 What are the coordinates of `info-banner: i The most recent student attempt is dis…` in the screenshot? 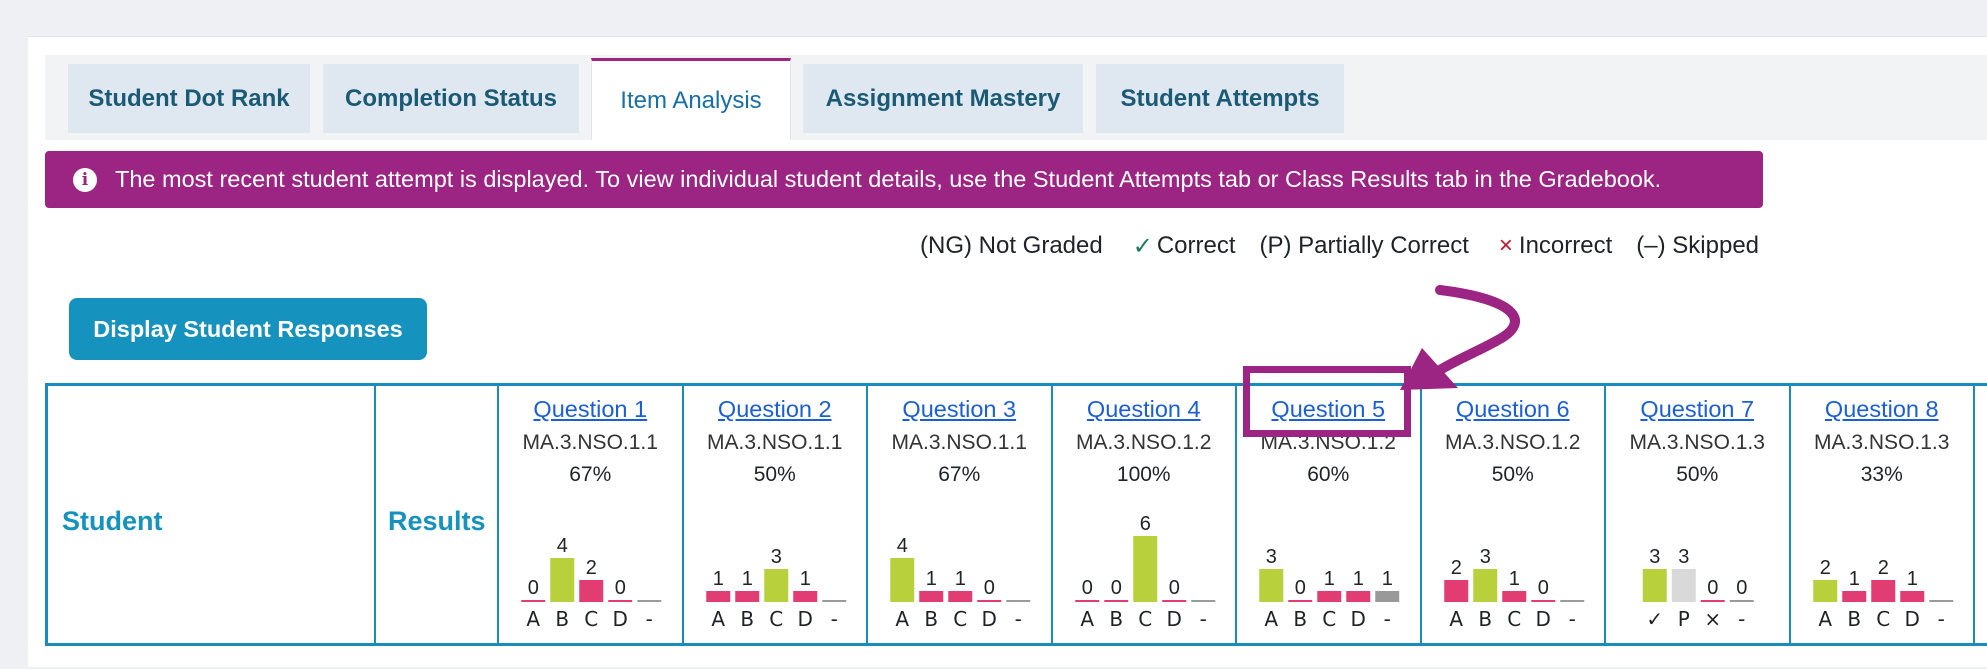 It's located at (904, 179).